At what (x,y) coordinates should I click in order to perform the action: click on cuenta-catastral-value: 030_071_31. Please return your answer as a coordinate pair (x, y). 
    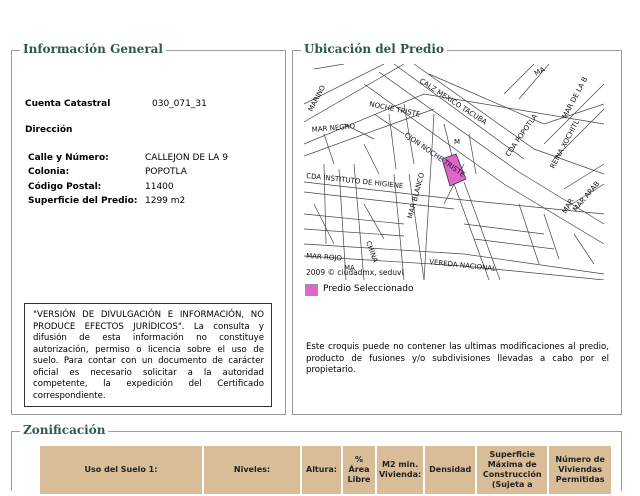
    Looking at the image, I should click on (179, 104).